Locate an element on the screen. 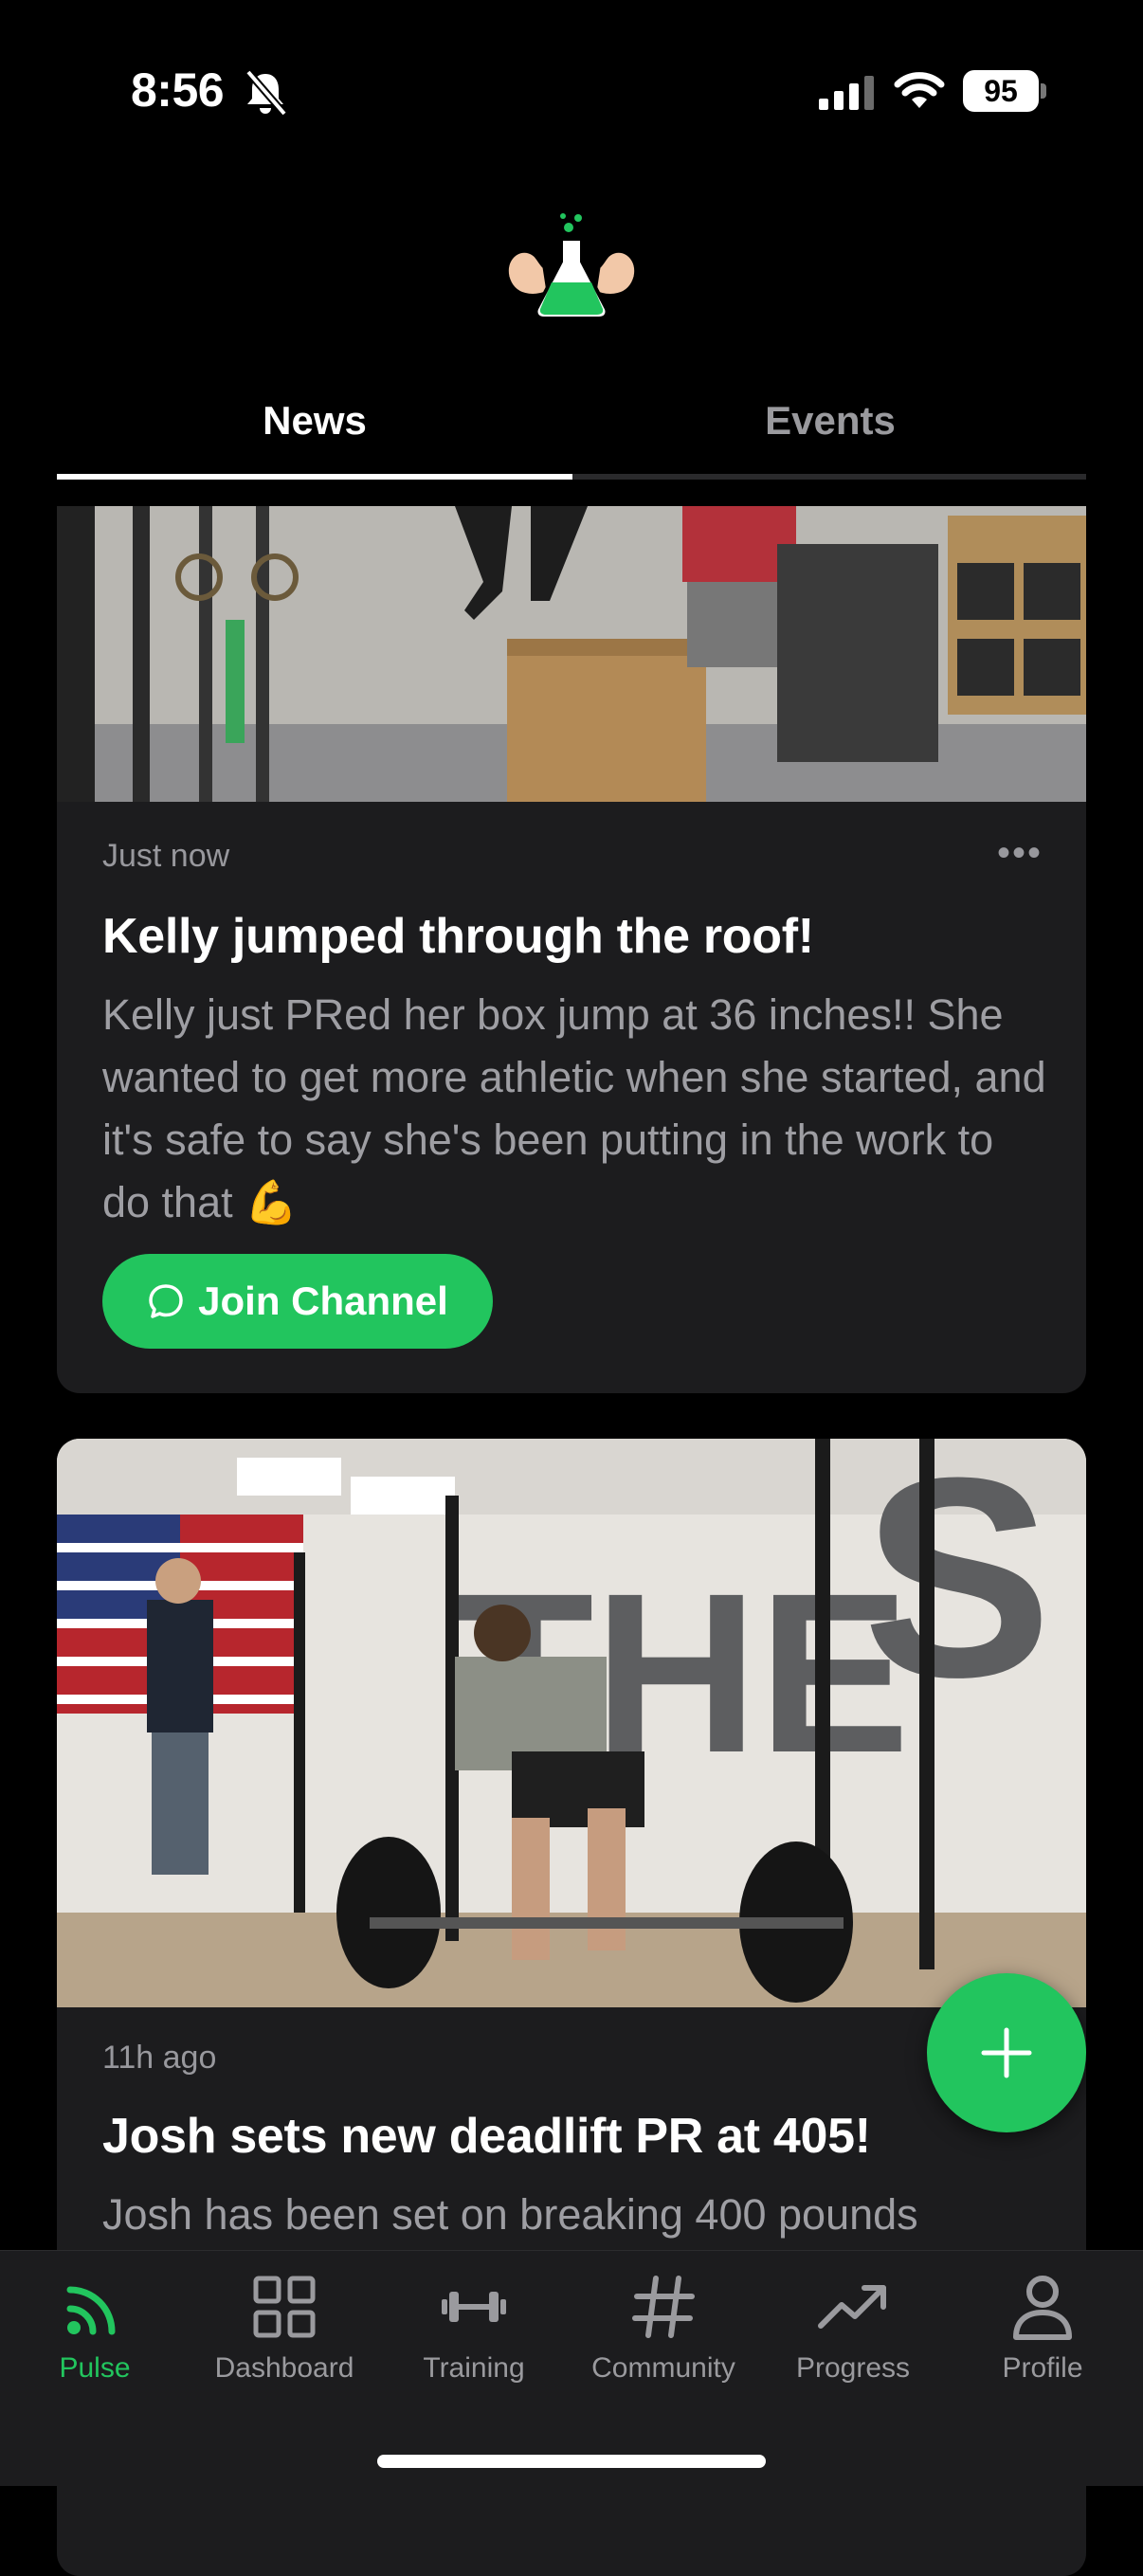 This screenshot has height=2576, width=1143. nav-label: Profile is located at coordinates (1042, 2368).